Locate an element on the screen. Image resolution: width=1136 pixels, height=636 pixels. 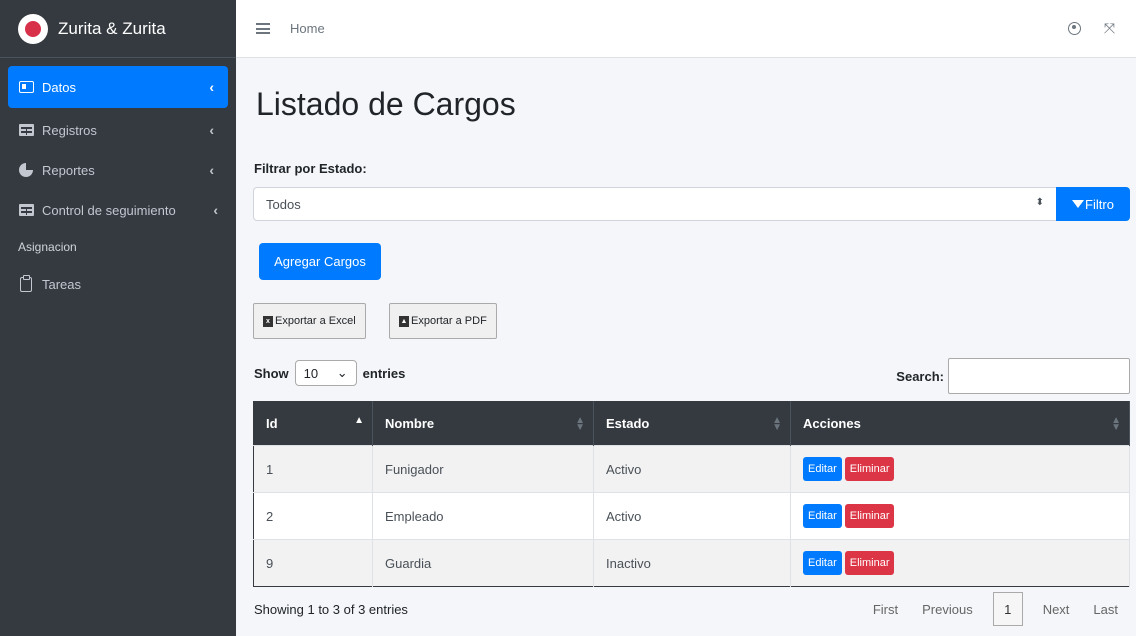
column-header-nombre: Nombre ▲ ▼ is located at coordinates (483, 423).